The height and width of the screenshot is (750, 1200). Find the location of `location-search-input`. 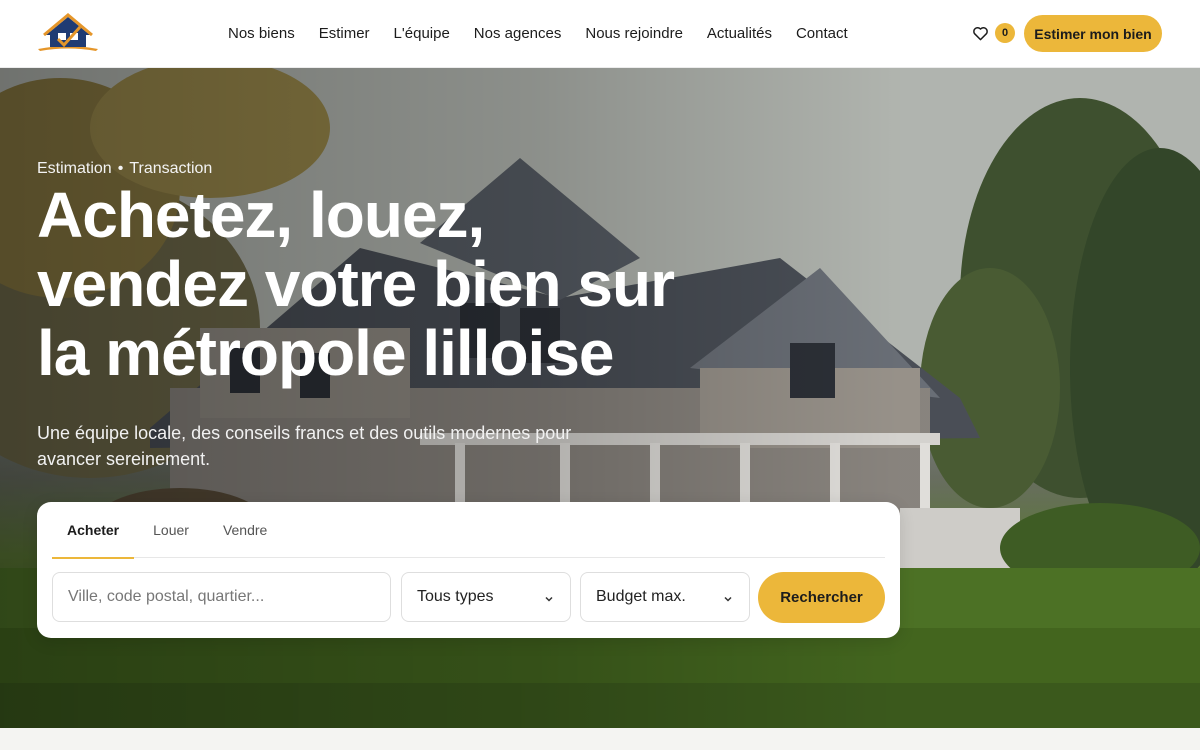

location-search-input is located at coordinates (221, 597).